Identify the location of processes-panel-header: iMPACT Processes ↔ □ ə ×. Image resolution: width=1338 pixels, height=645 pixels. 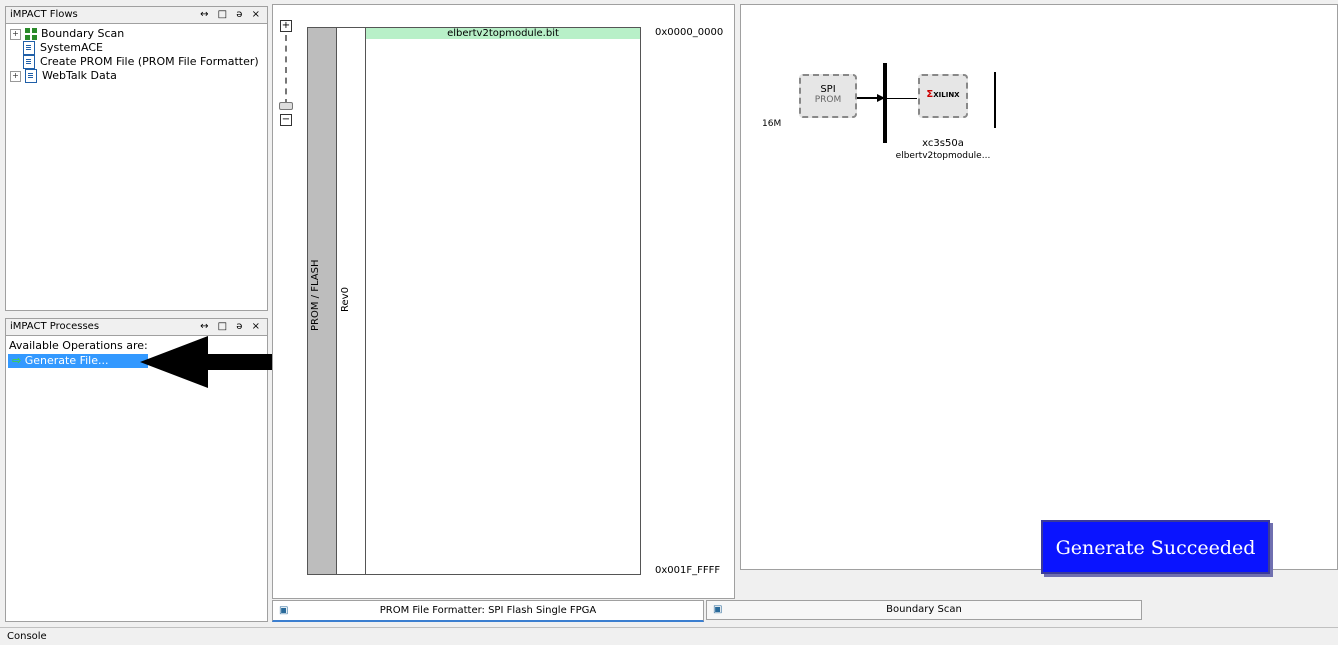
(136, 327).